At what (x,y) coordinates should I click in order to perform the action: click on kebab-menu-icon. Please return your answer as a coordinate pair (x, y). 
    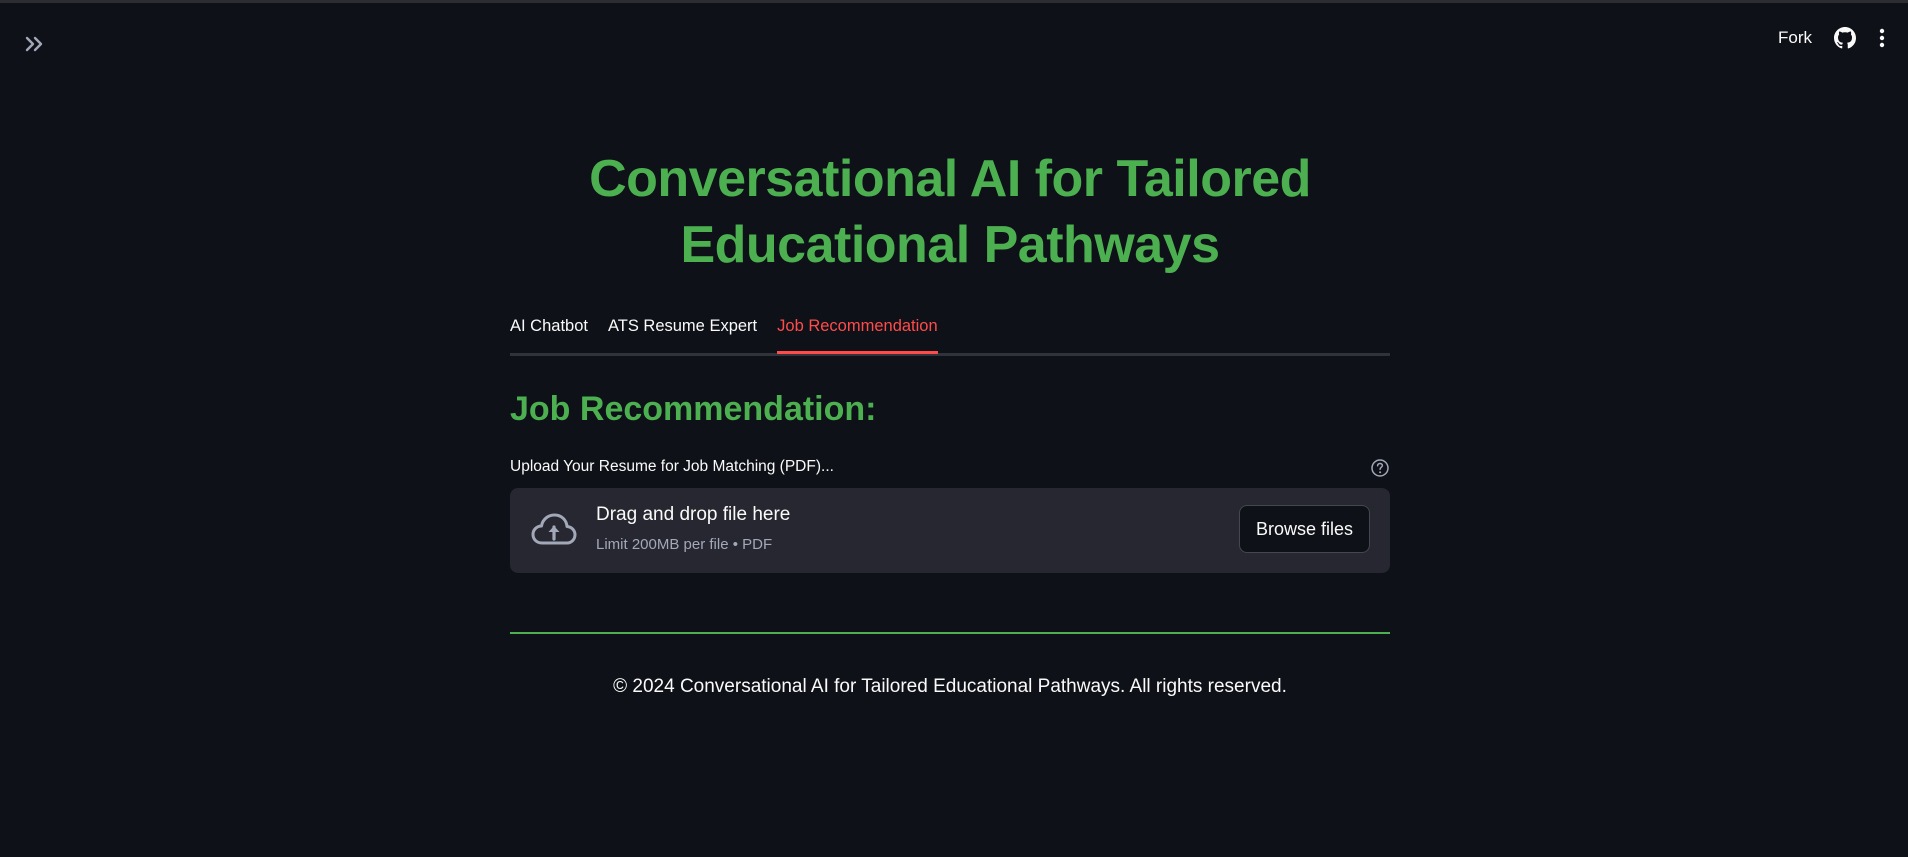
    Looking at the image, I should click on (1882, 38).